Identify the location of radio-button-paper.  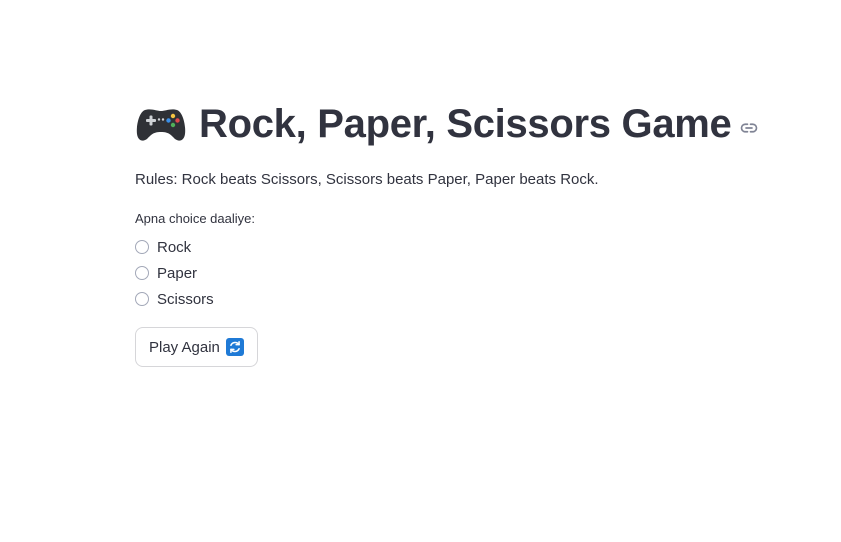
(142, 273).